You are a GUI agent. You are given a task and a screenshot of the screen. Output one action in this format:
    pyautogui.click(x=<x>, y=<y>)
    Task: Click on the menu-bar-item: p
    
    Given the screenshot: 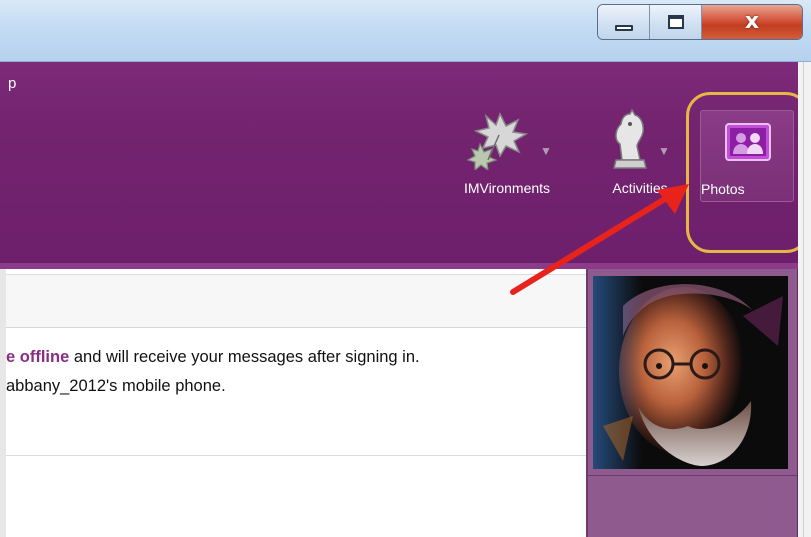 What is the action you would take?
    pyautogui.click(x=12, y=83)
    